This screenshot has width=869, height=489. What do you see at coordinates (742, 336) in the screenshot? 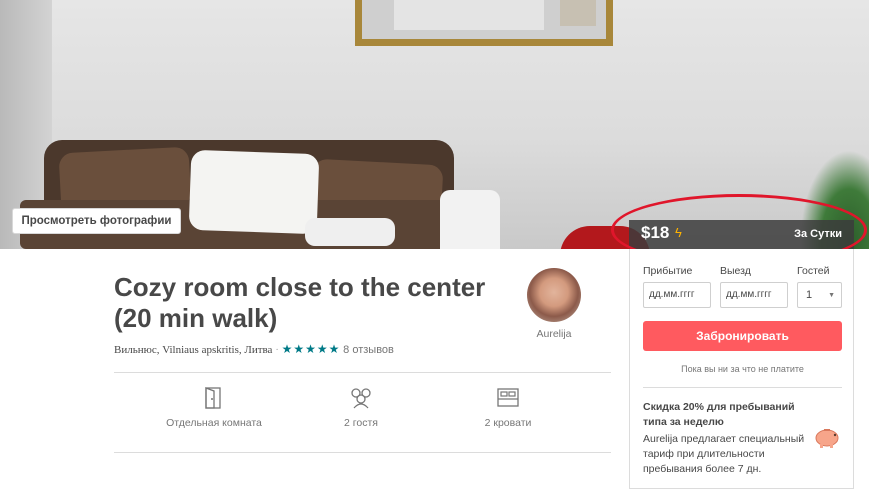
I see `book-button: Забронировать` at bounding box center [742, 336].